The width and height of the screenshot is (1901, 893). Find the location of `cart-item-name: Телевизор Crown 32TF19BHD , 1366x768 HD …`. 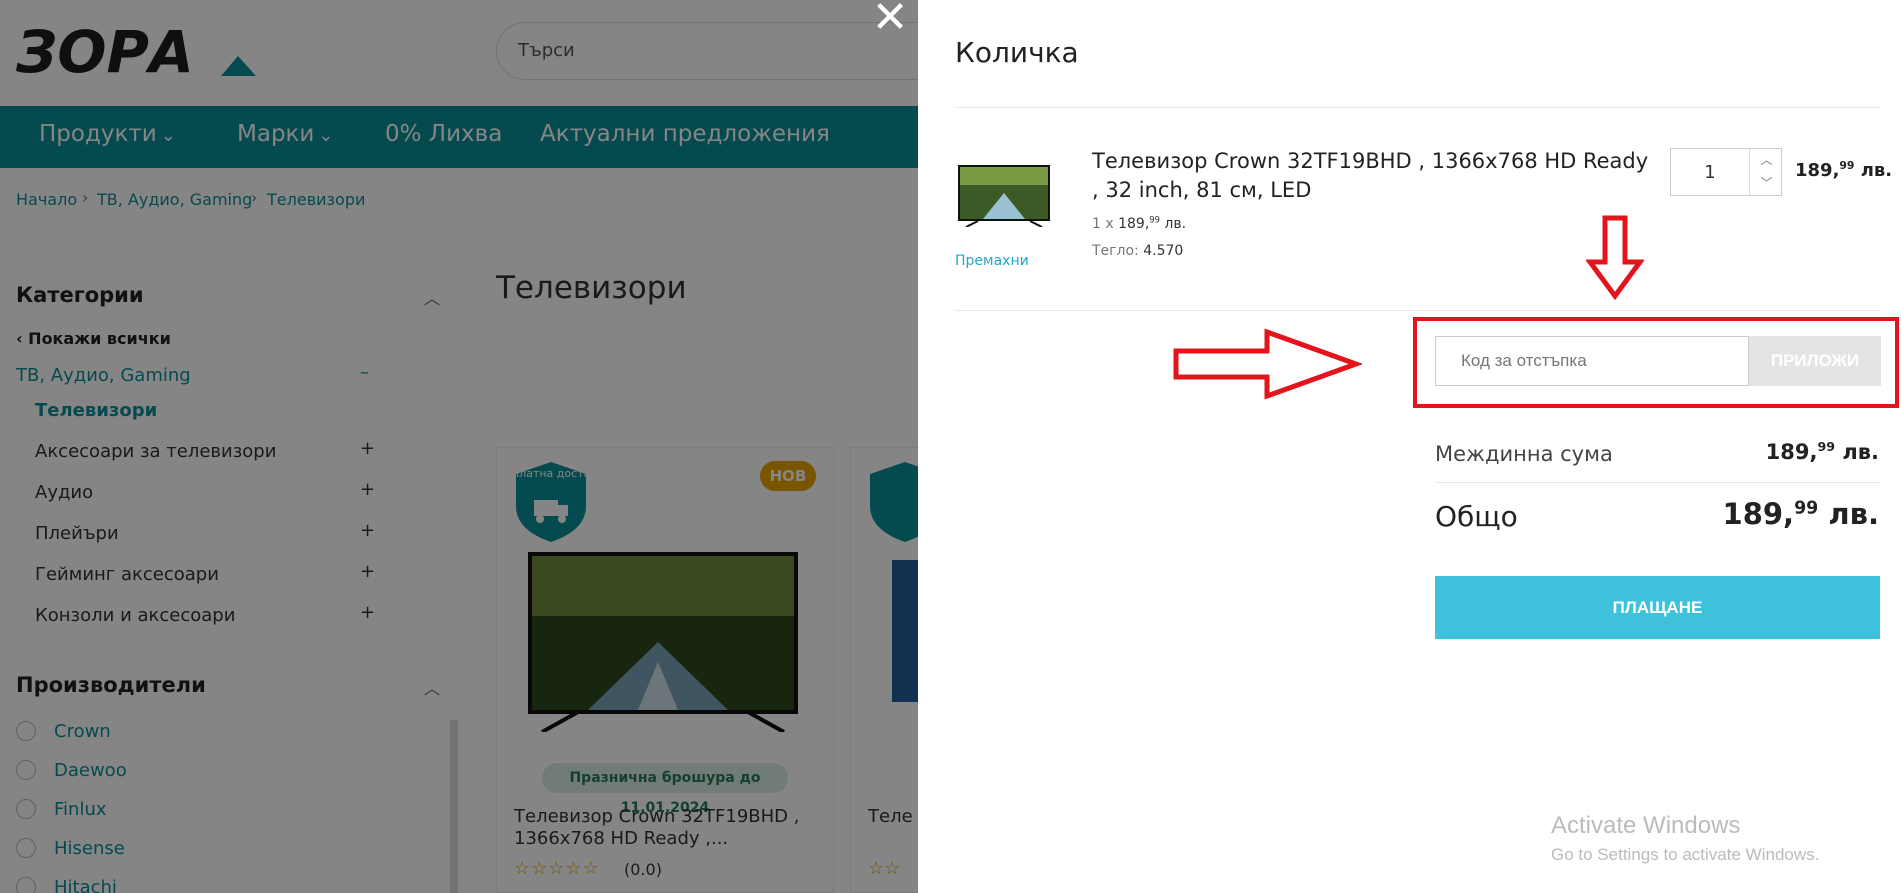

cart-item-name: Телевизор Crown 32TF19BHD , 1366x768 HD … is located at coordinates (1372, 176).